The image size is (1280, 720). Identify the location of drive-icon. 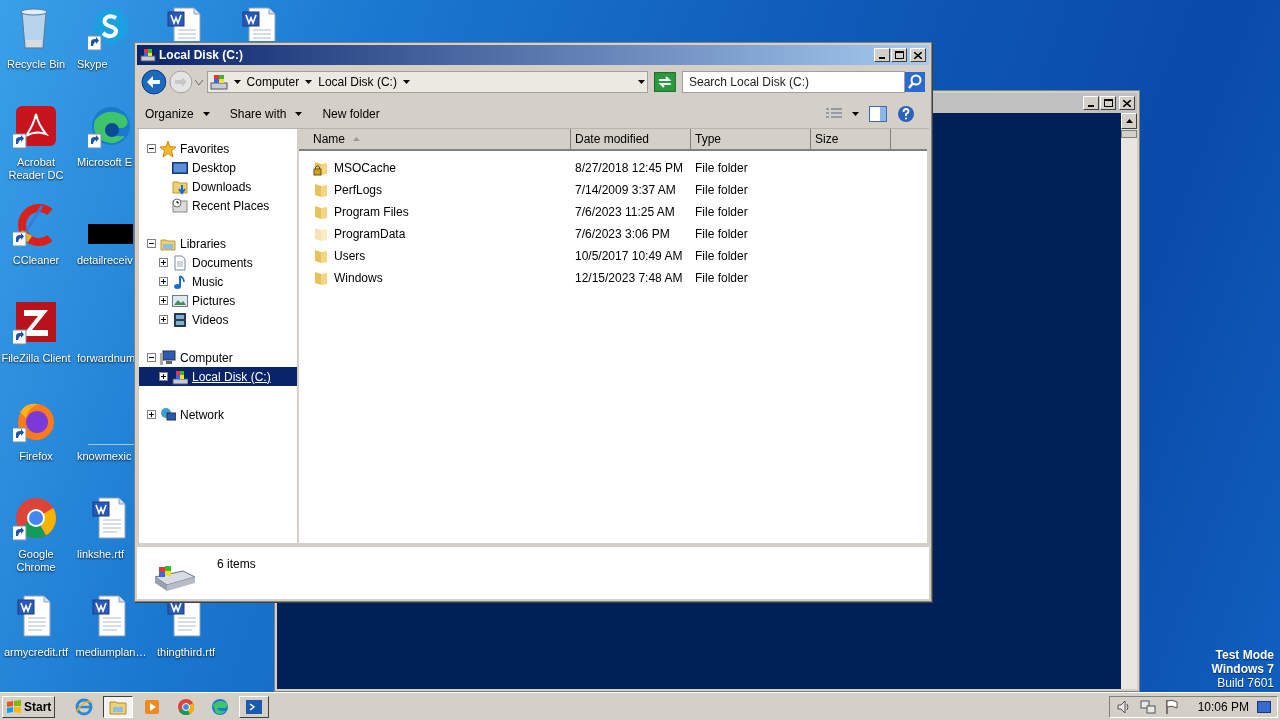
(148, 55).